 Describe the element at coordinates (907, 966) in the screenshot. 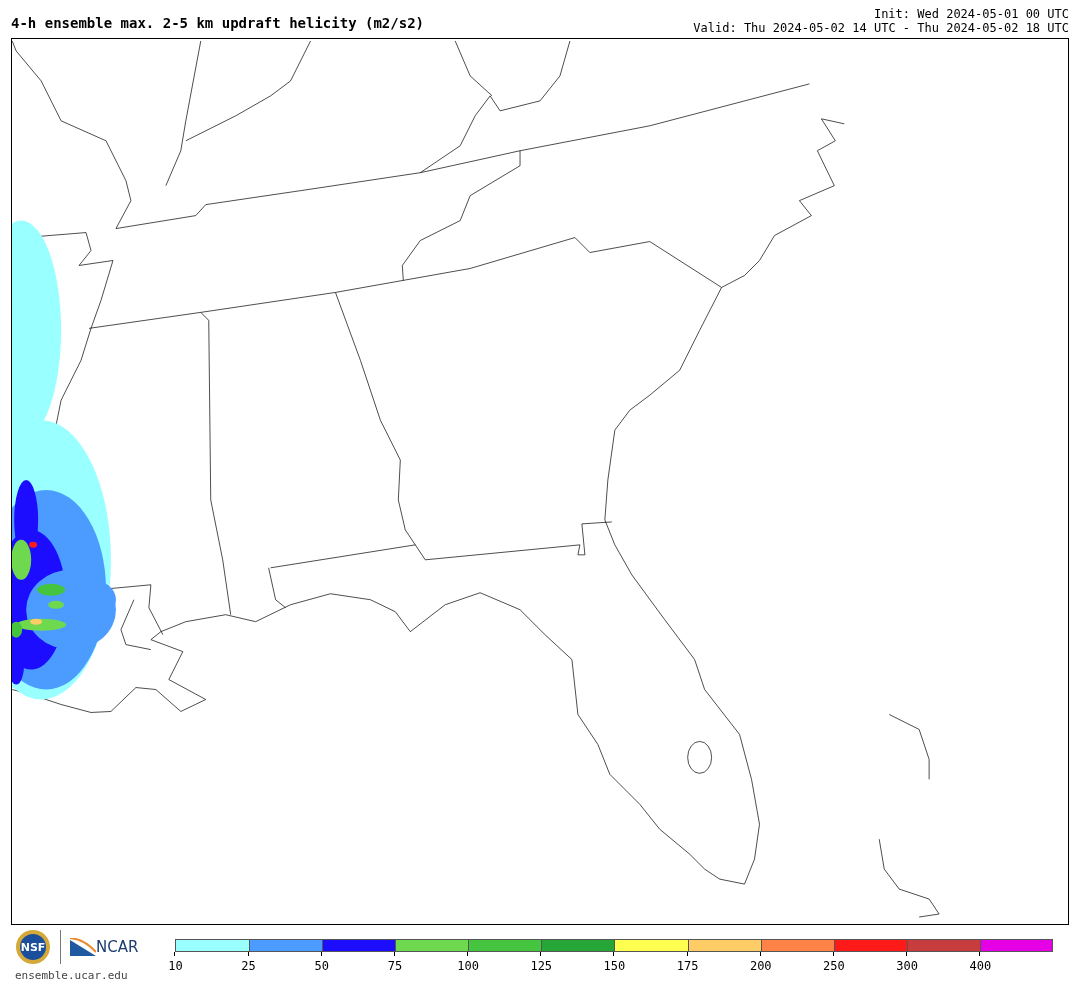

I see `tick-label: 300` at that location.